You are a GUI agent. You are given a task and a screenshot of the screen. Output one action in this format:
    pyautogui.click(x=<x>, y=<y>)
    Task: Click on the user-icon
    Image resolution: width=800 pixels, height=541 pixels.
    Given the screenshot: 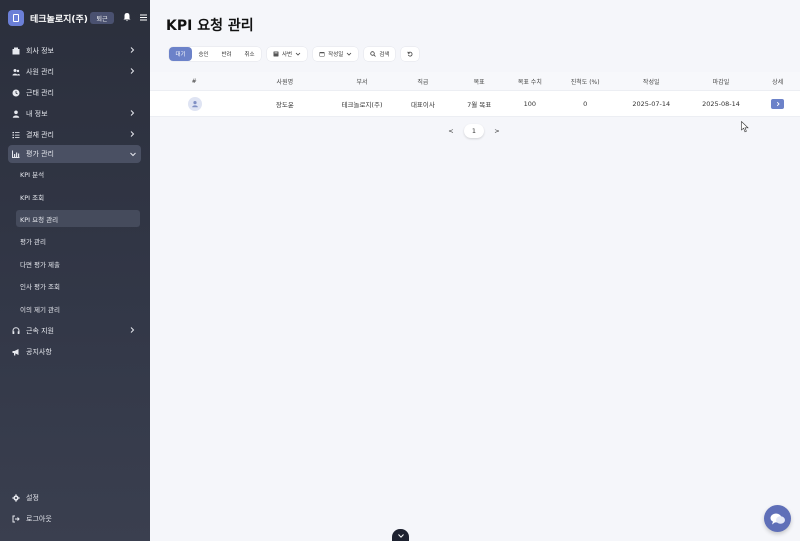 What is the action you would take?
    pyautogui.click(x=195, y=103)
    